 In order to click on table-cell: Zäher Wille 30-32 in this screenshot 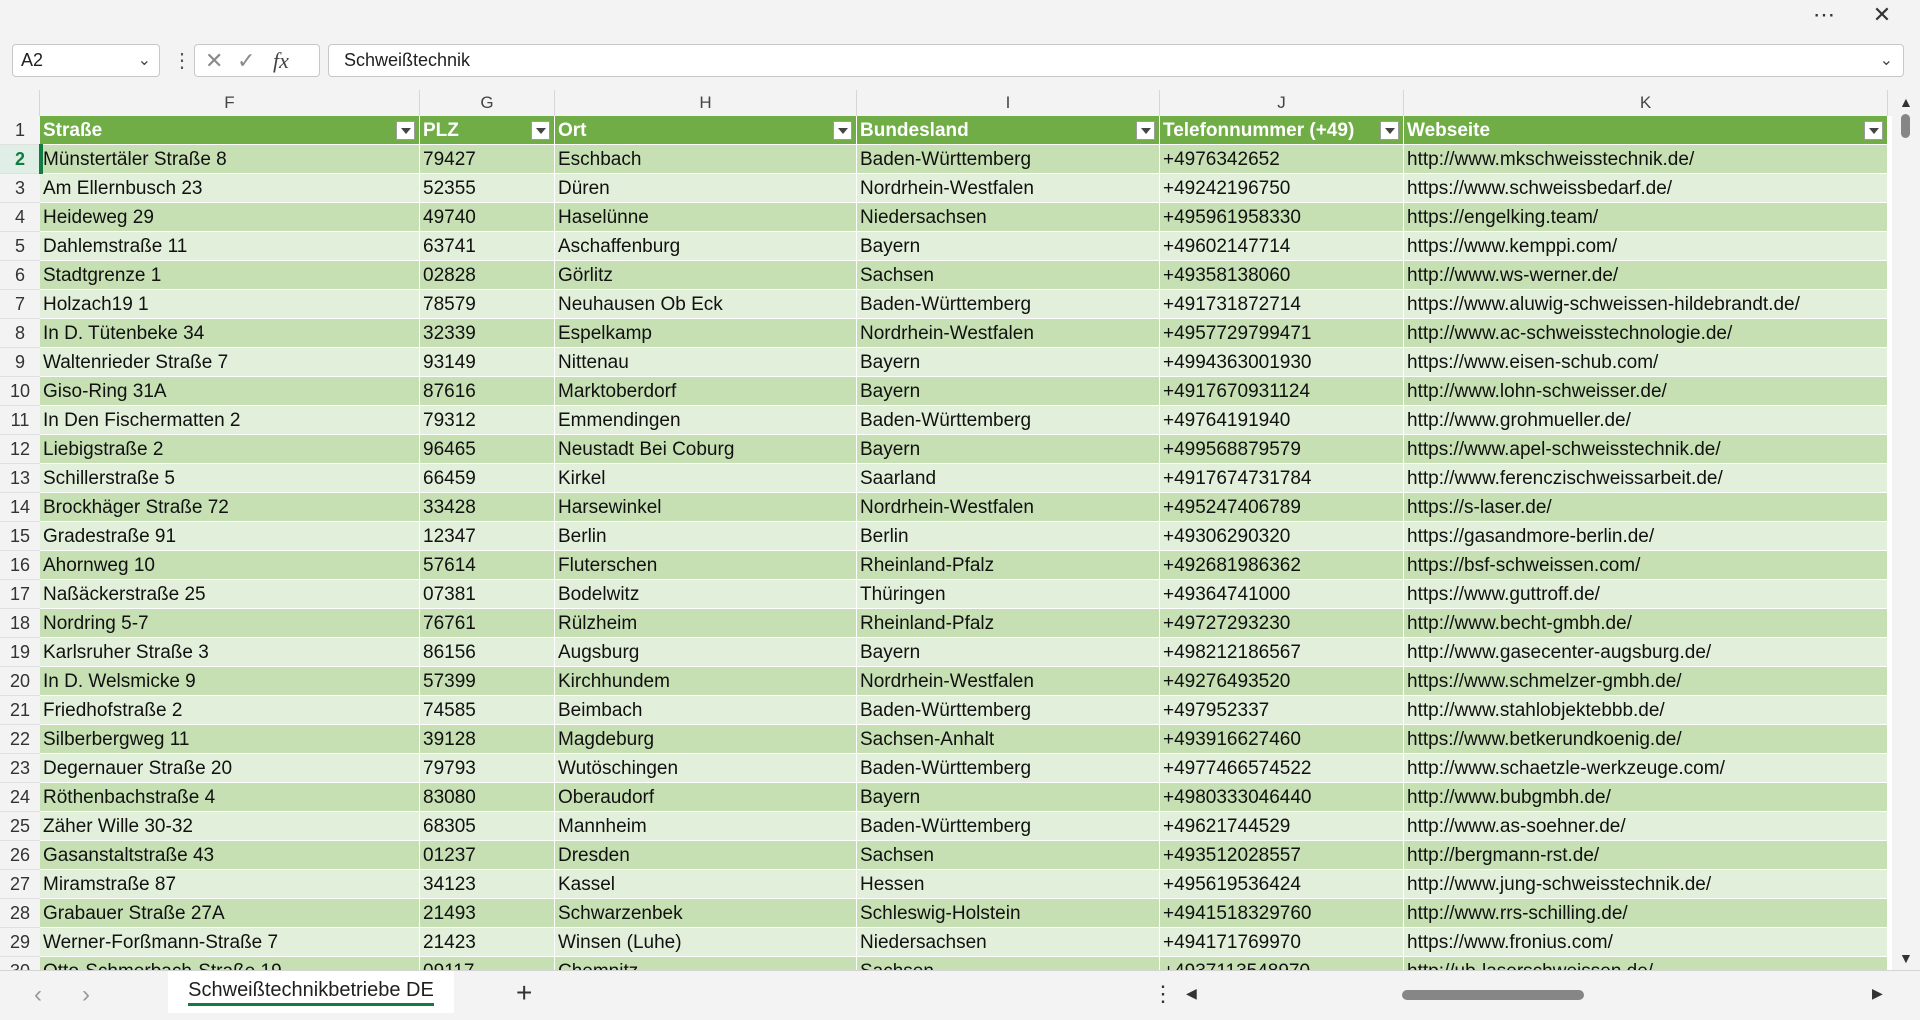, I will do `click(230, 826)`.